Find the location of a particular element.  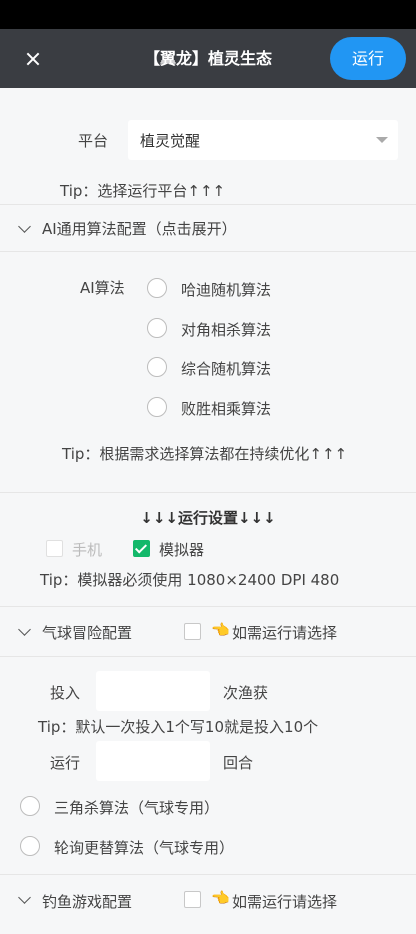

invest-input is located at coordinates (153, 691).